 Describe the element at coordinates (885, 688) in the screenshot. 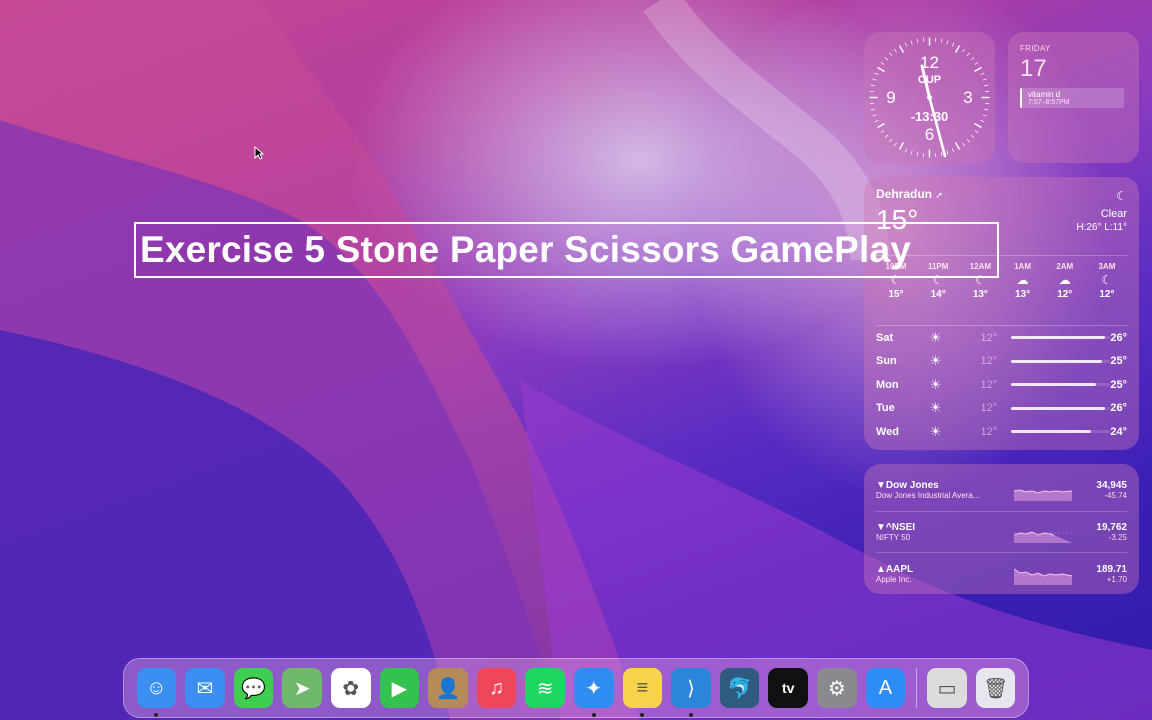

I see `app-store-icon: A` at that location.